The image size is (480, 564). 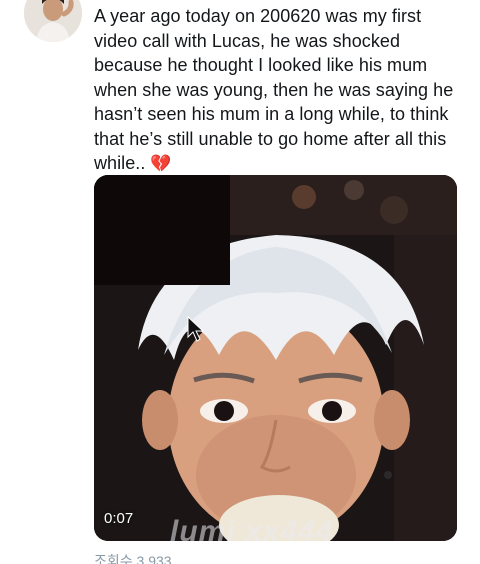 What do you see at coordinates (161, 163) in the screenshot?
I see `broken-heart-icon: 💔` at bounding box center [161, 163].